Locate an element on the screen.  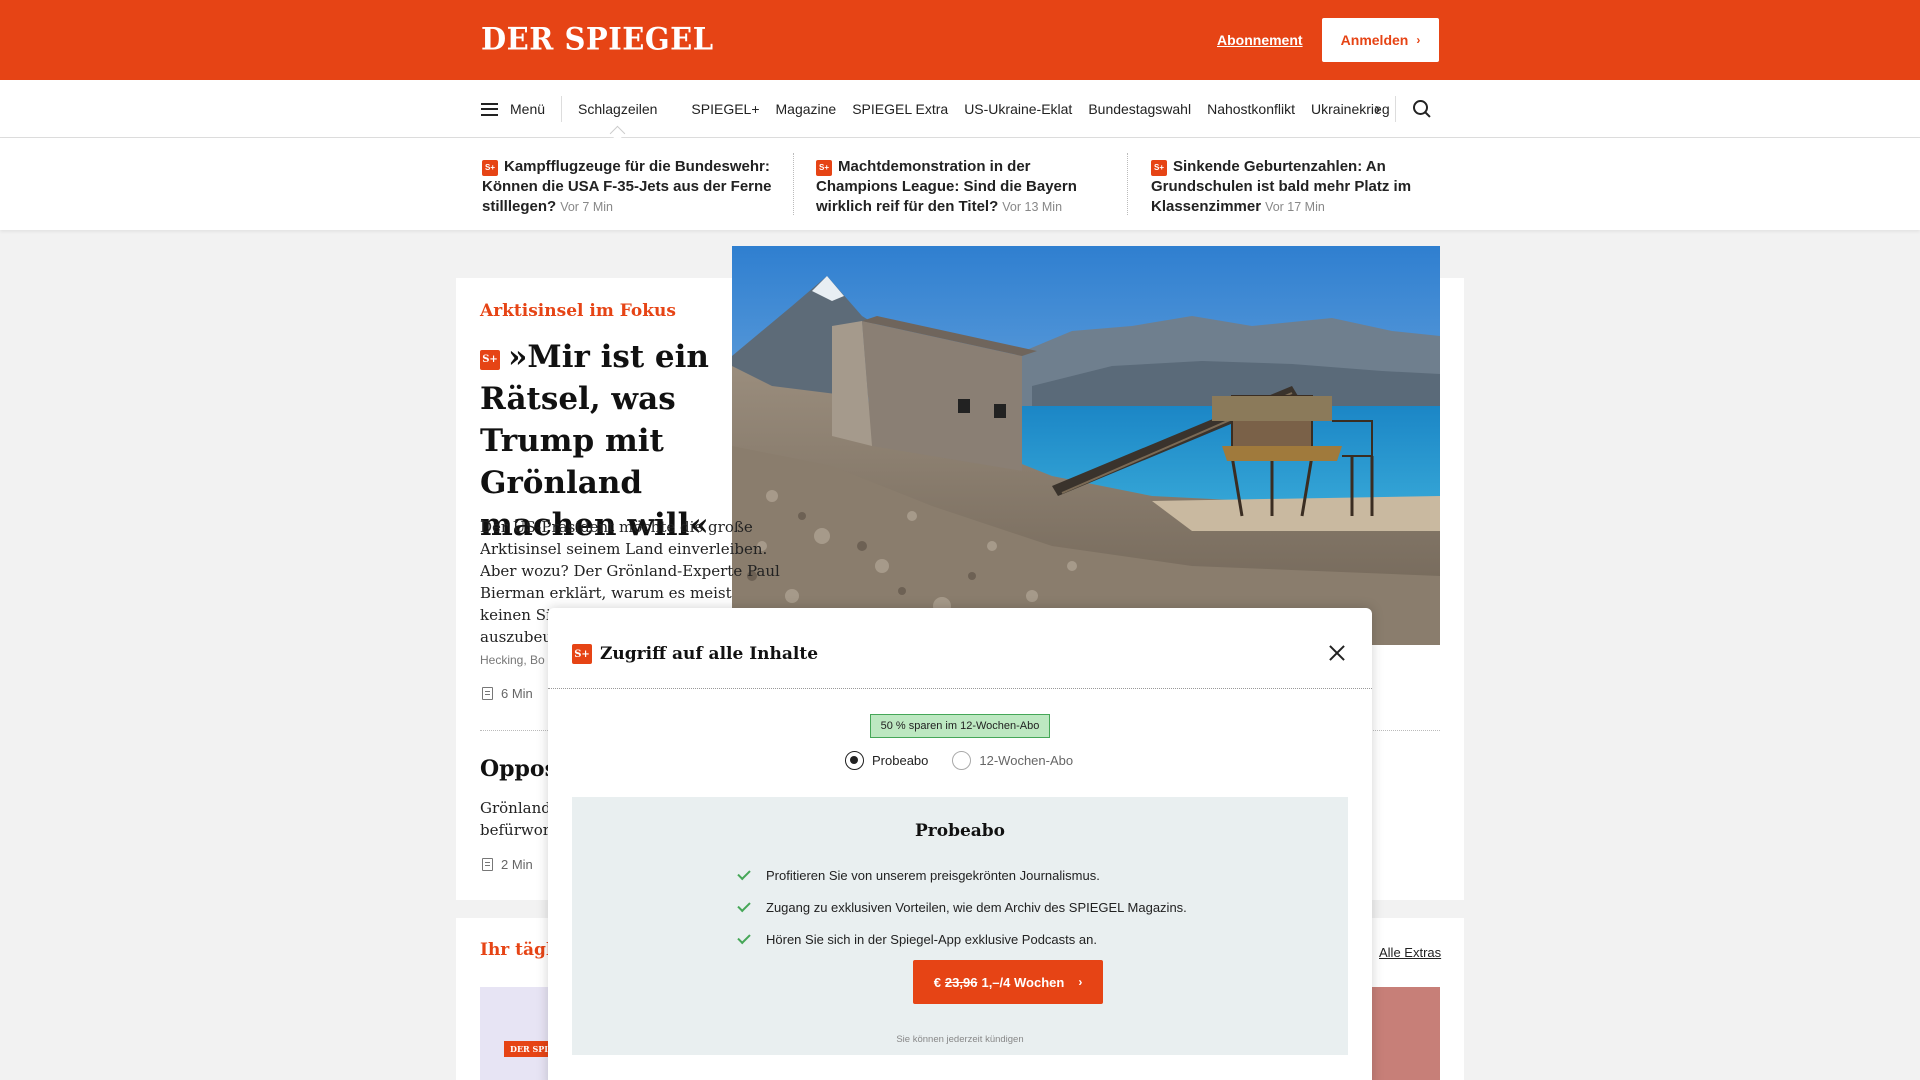
login-button-label: Anmelden is located at coordinates (1374, 40).